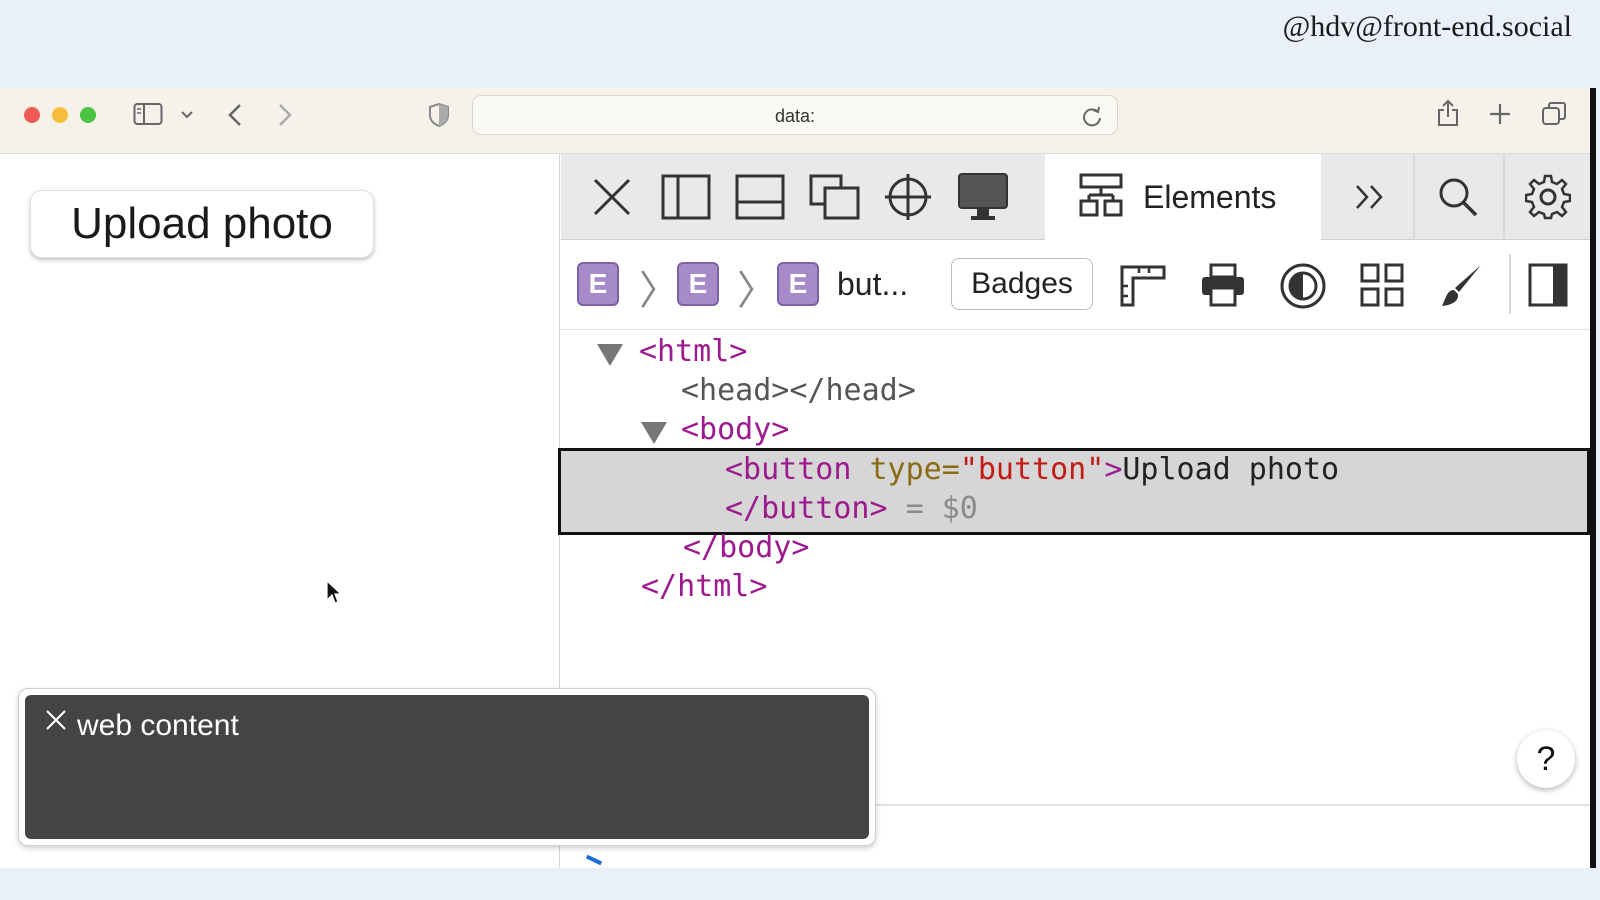 The width and height of the screenshot is (1600, 900). I want to click on button-open-bracket: >, so click(1113, 469).